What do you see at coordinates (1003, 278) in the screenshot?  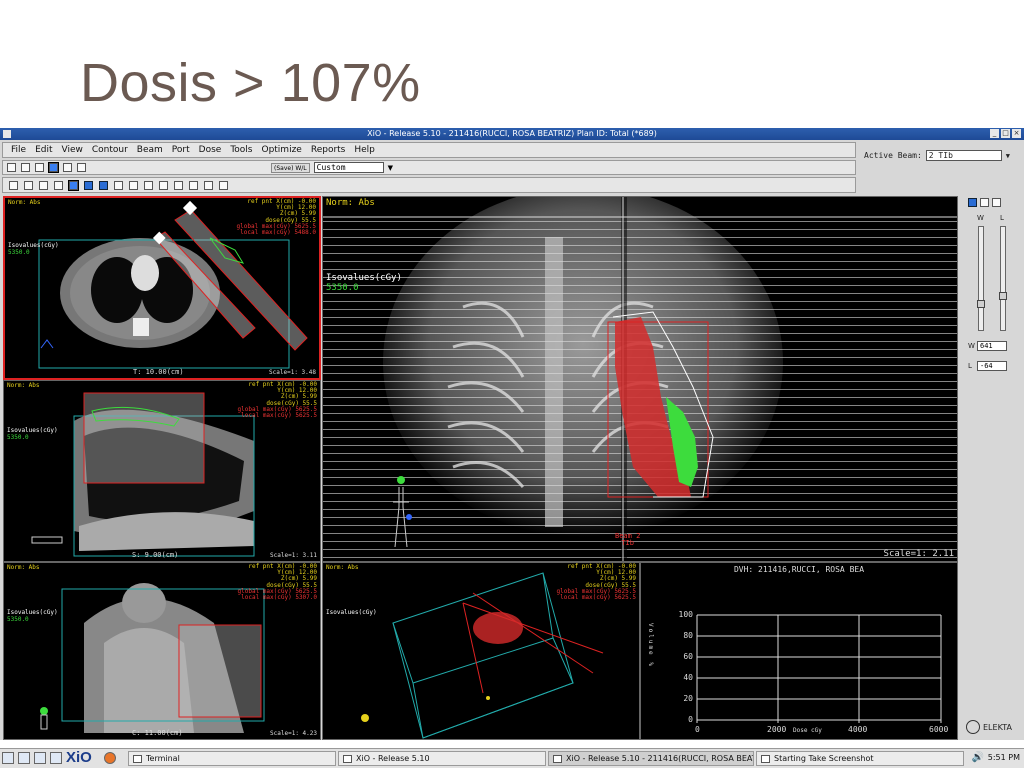 I see `l-slider` at bounding box center [1003, 278].